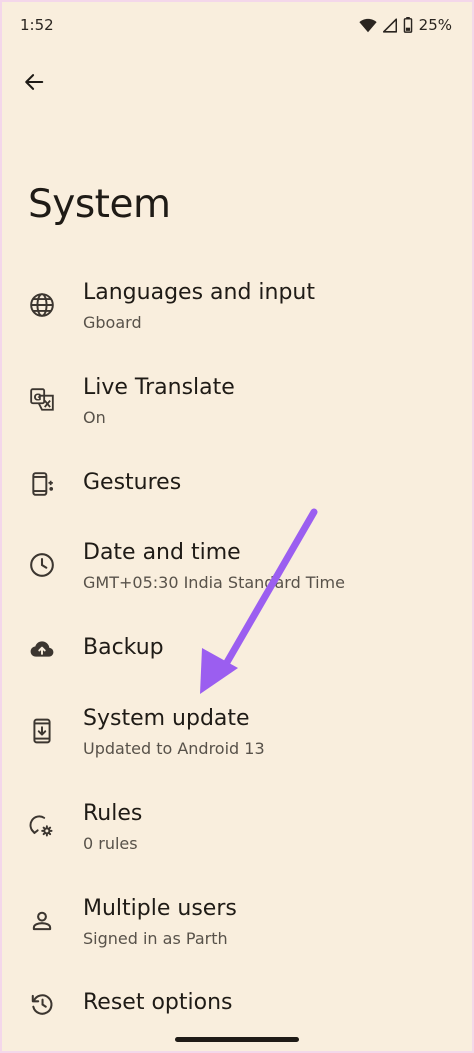 The image size is (474, 1053). Describe the element at coordinates (389, 25) in the screenshot. I see `signal-icon` at that location.